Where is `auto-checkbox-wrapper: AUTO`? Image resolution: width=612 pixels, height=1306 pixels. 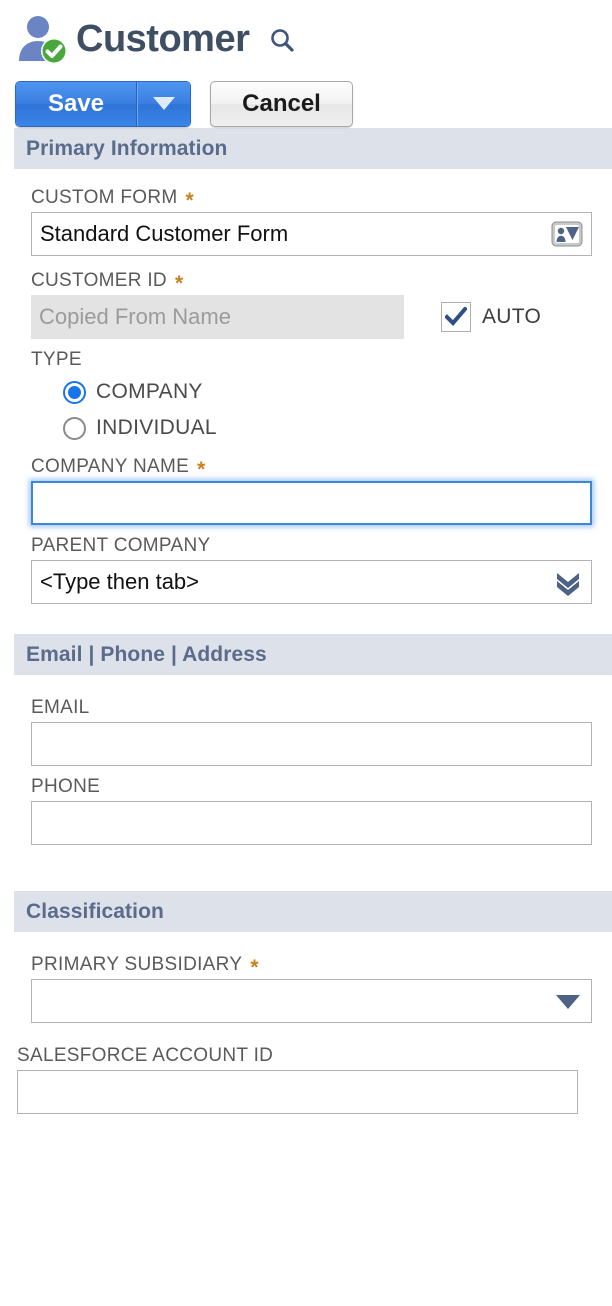
auto-checkbox-wrapper: AUTO is located at coordinates (491, 317).